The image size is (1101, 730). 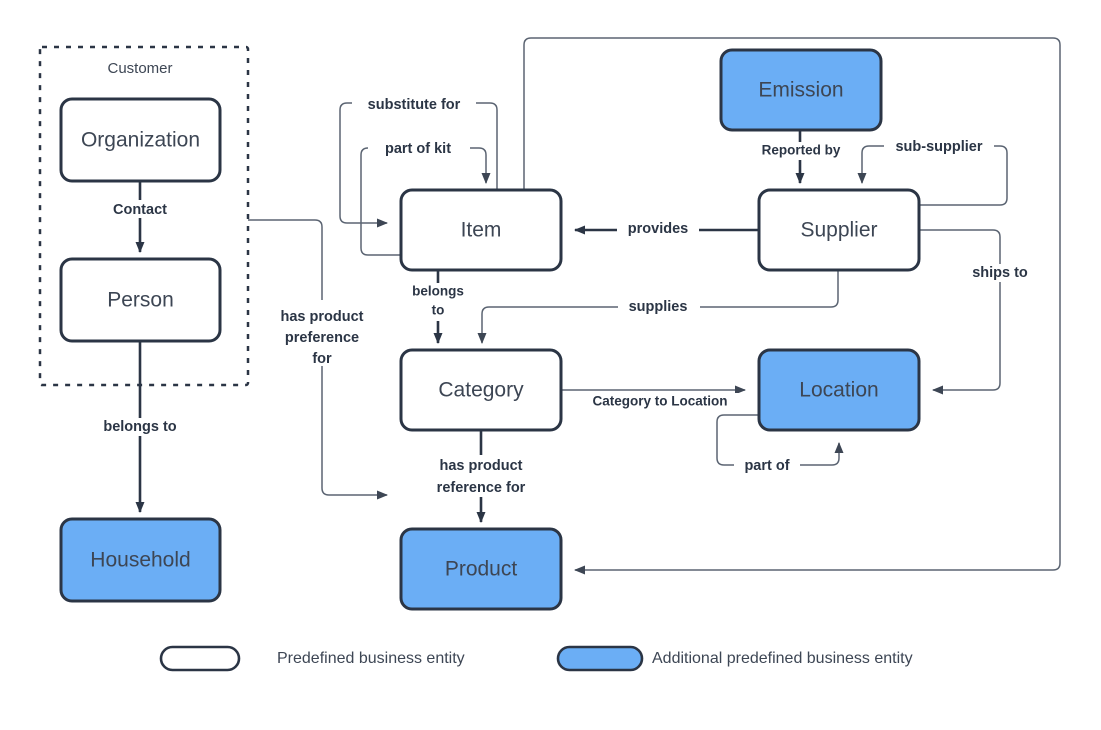 I want to click on edge-hpr-label-line1: has product, so click(x=481, y=466).